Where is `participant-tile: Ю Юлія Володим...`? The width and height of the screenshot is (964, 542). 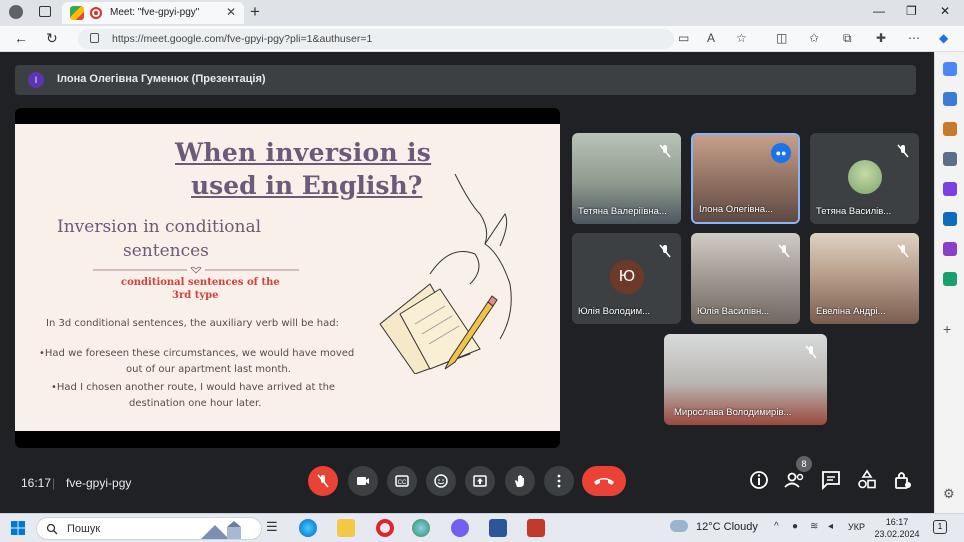
participant-tile: Ю Юлія Володим... is located at coordinates (626, 278).